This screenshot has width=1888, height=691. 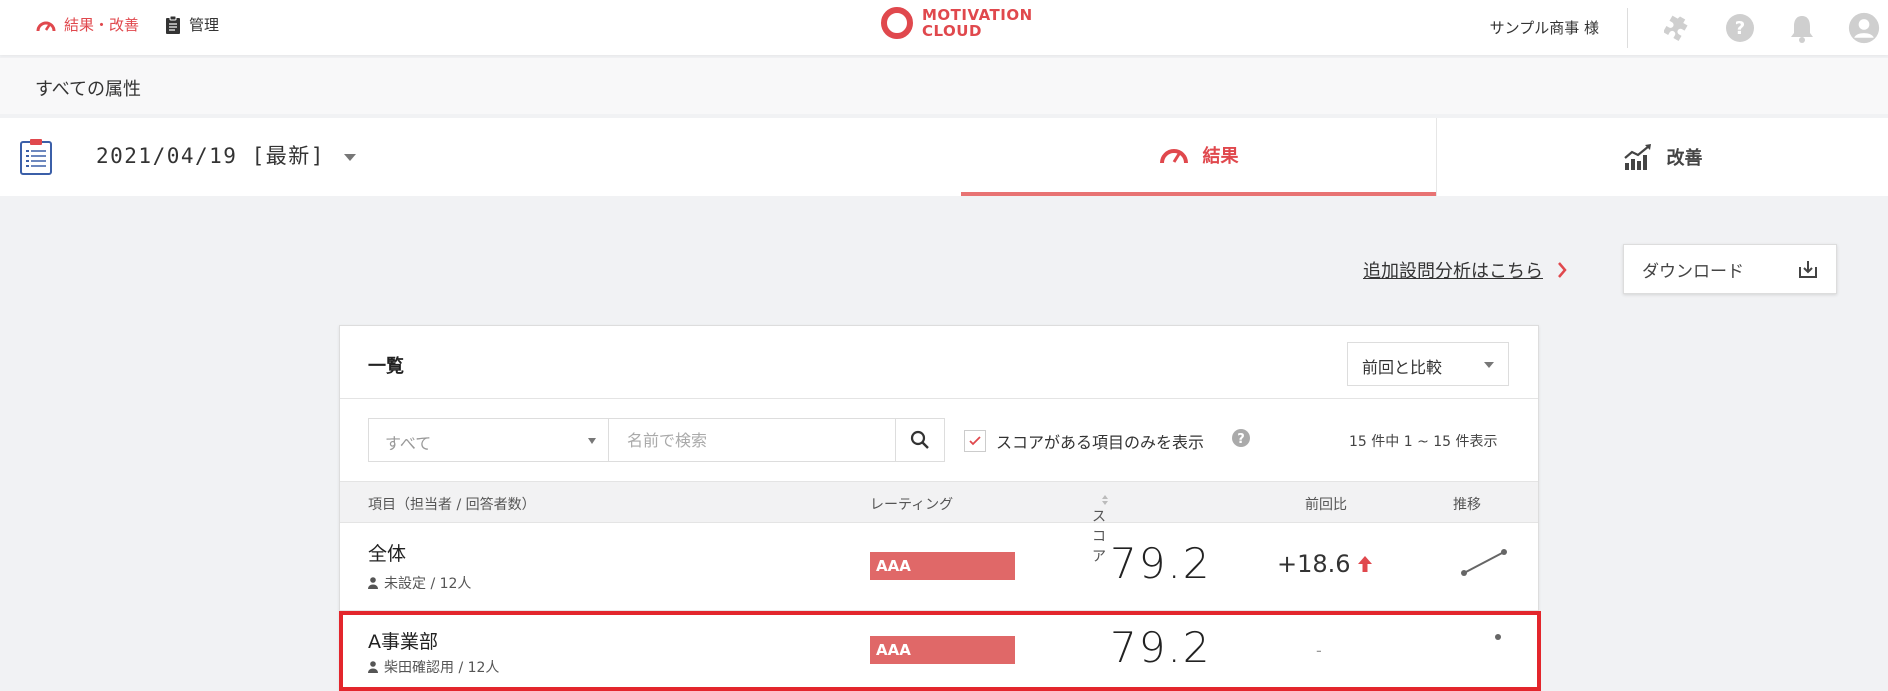 What do you see at coordinates (1402, 367) in the screenshot?
I see `compare-select-value: 前回と比較` at bounding box center [1402, 367].